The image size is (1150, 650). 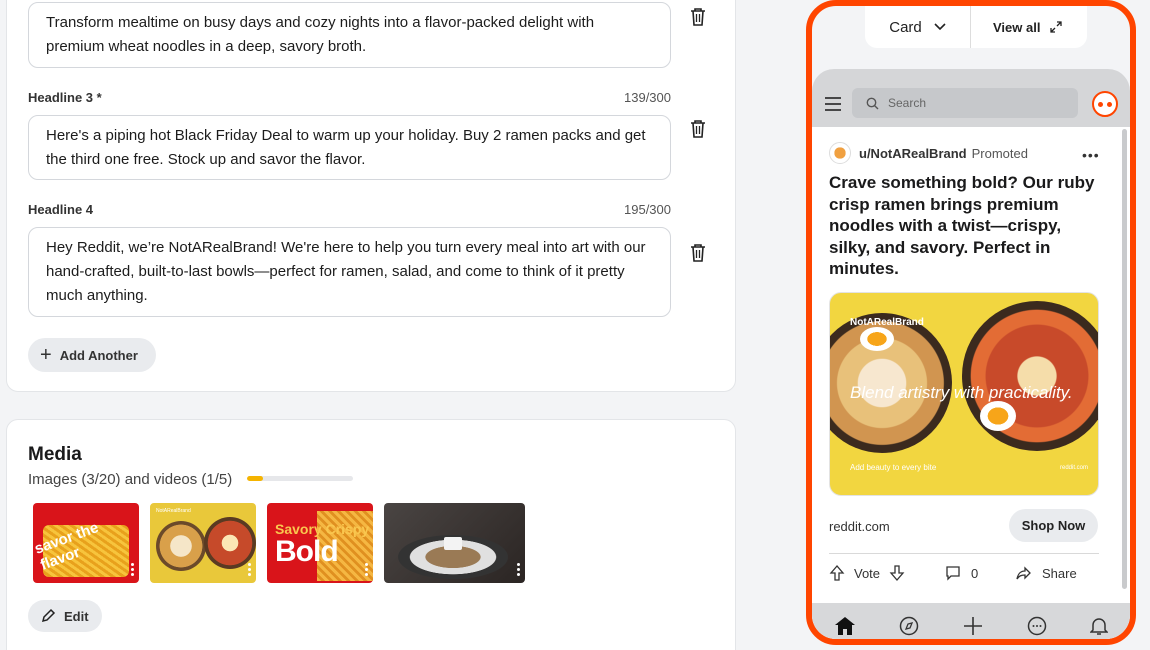 I want to click on ad-image-corner: reddit.com, so click(x=1073, y=468).